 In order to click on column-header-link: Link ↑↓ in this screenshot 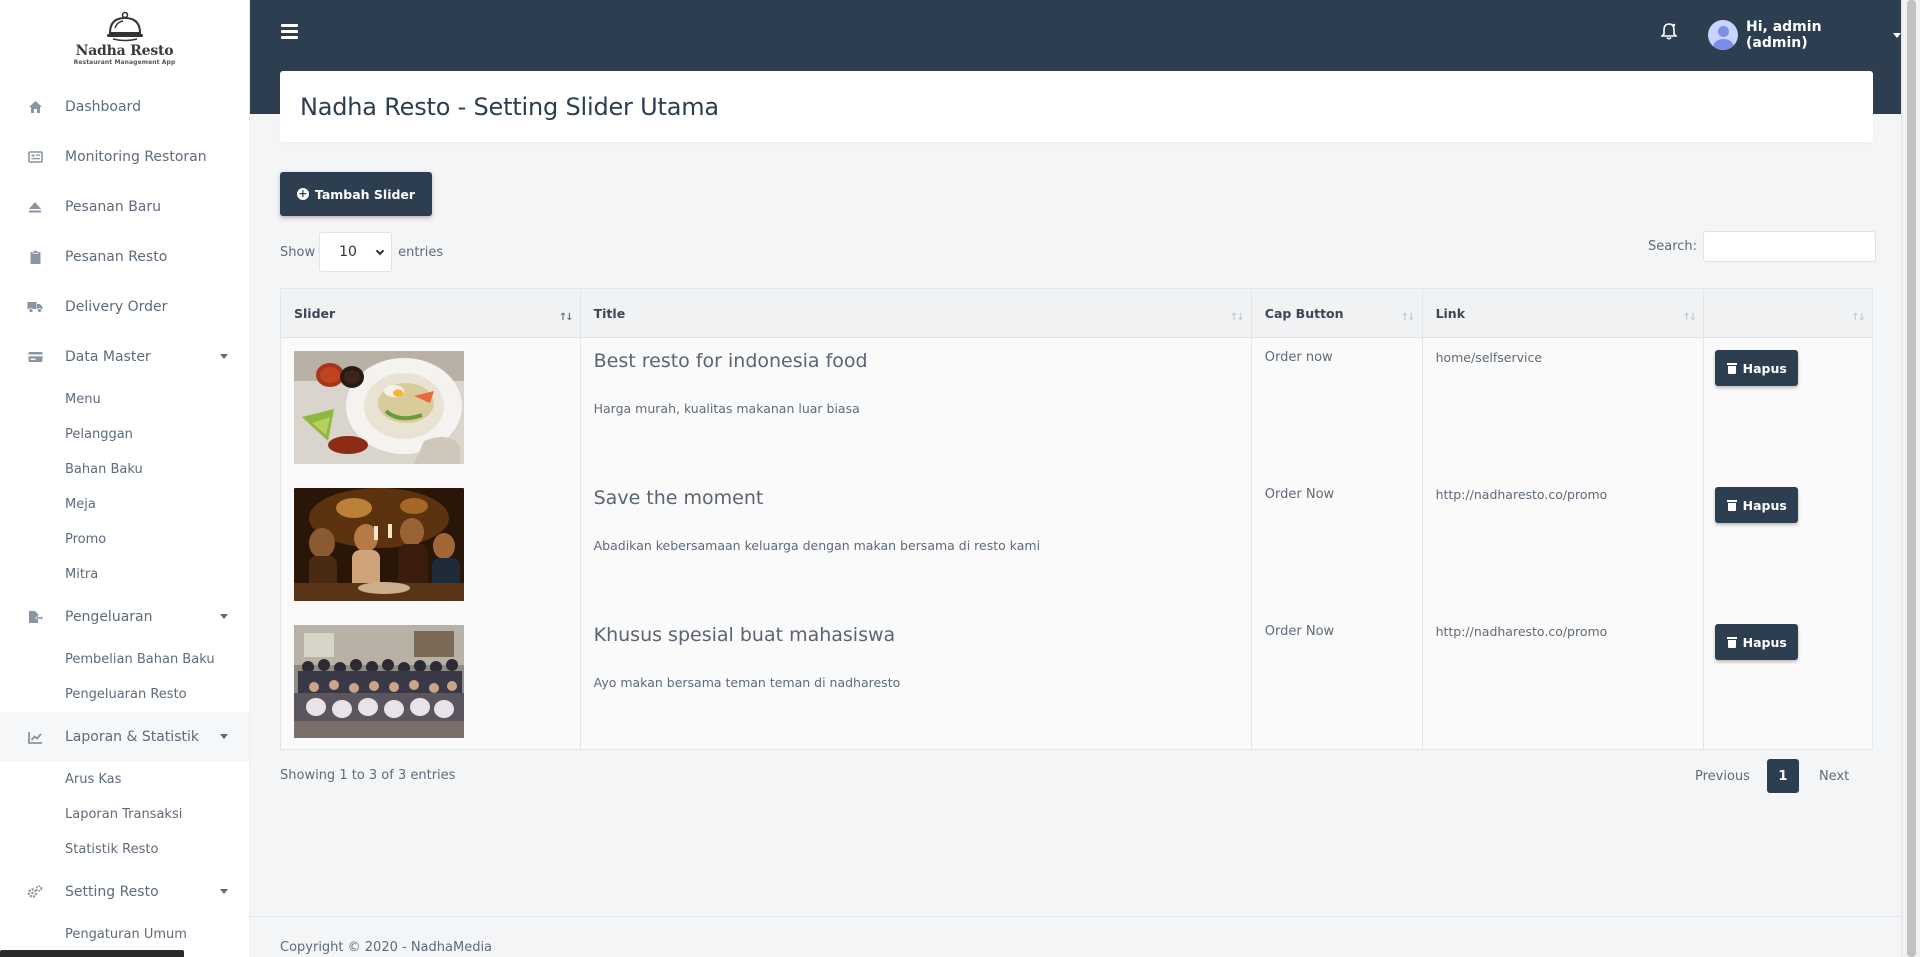, I will do `click(1564, 313)`.